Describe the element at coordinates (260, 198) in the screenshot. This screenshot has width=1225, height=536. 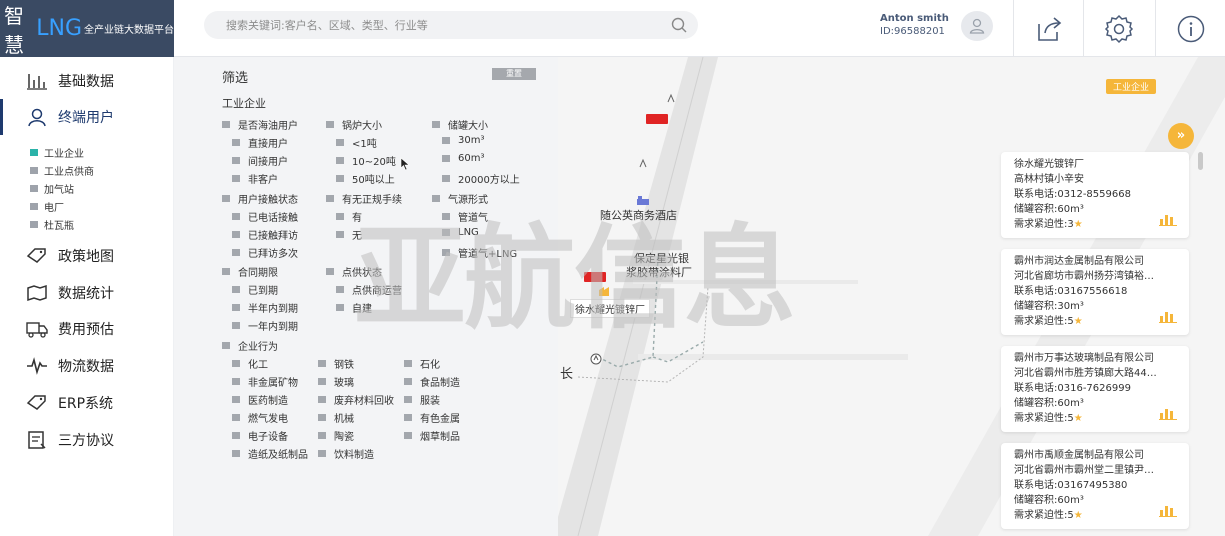
I see `filter-group-contact: 用户接触状态` at that location.